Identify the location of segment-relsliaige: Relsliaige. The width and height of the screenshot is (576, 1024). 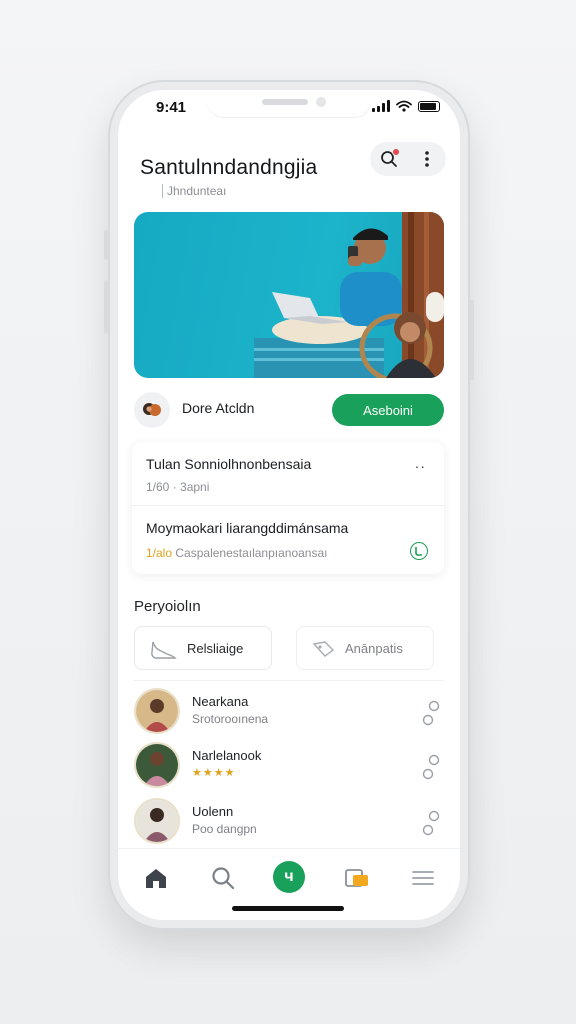
(203, 648).